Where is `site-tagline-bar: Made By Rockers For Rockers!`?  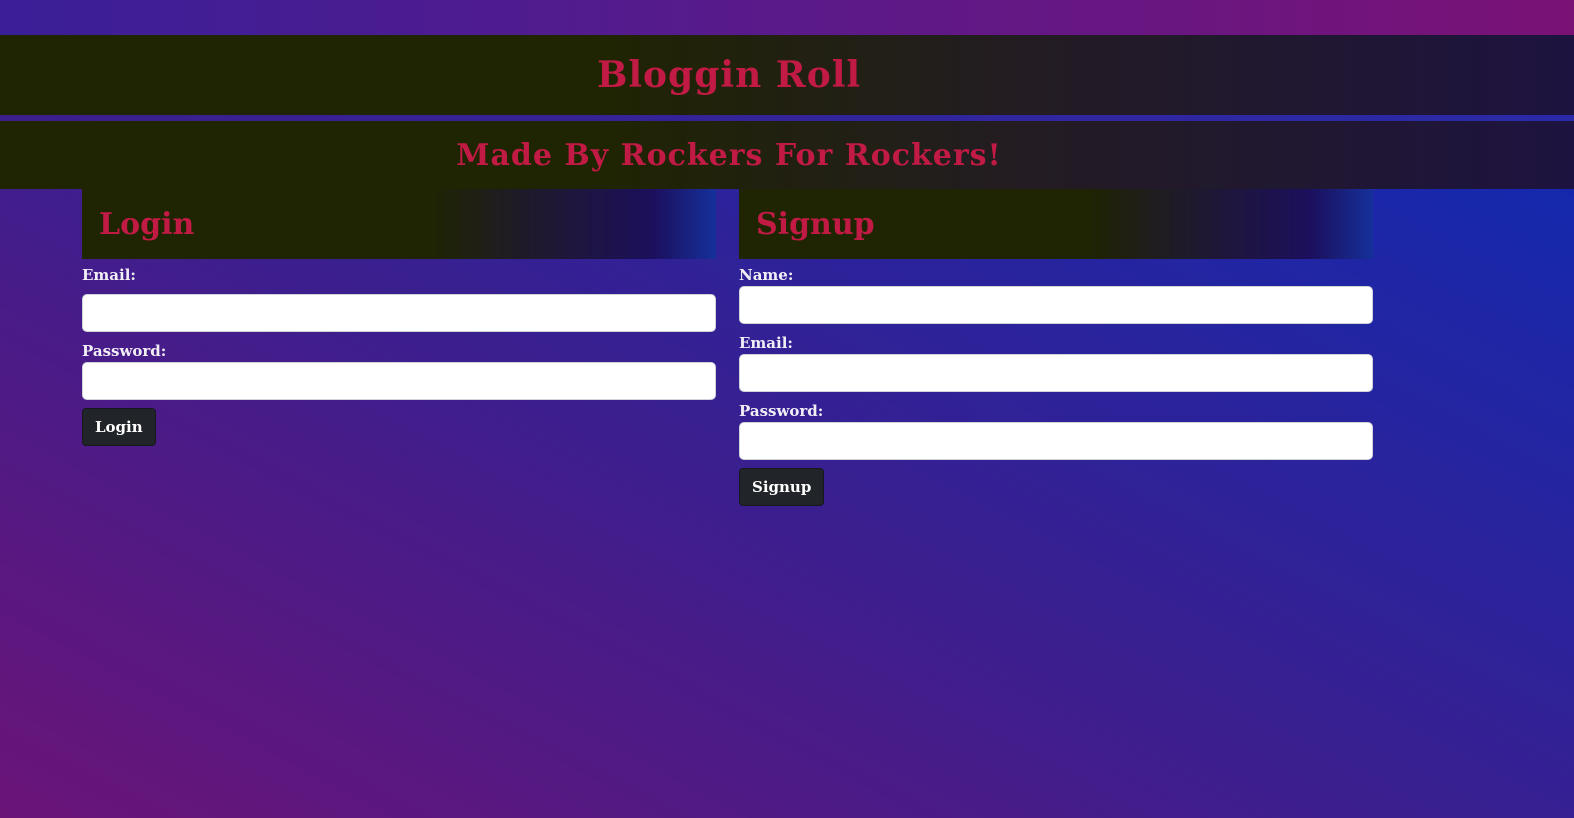
site-tagline-bar: Made By Rockers For Rockers! is located at coordinates (787, 155).